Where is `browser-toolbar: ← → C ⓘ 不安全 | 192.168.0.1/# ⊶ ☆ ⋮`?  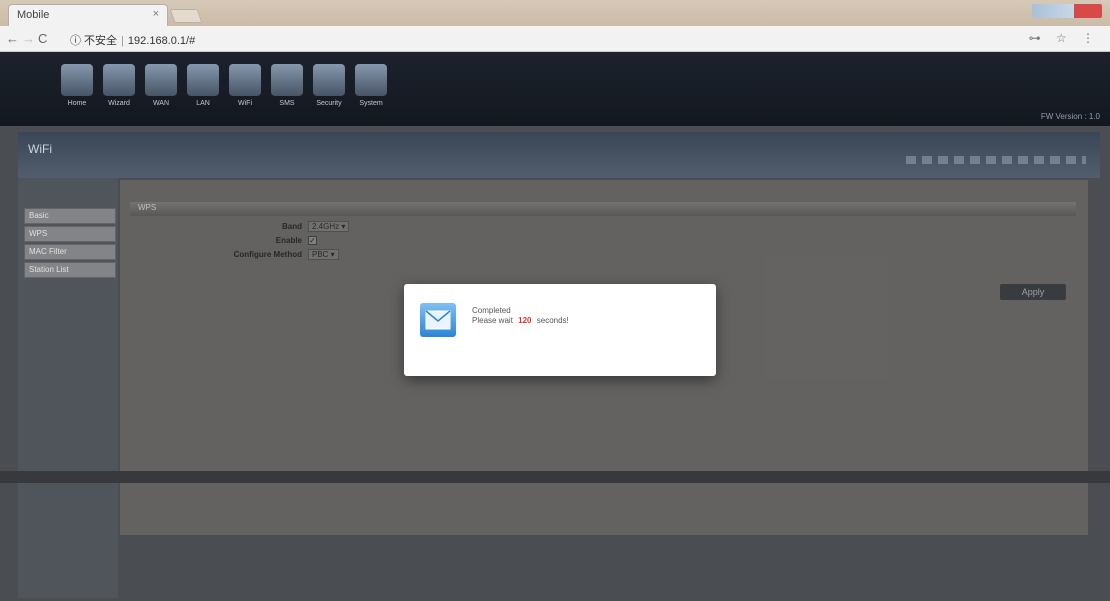
browser-toolbar: ← → C ⓘ 不安全 | 192.168.0.1/# ⊶ ☆ ⋮ is located at coordinates (555, 39).